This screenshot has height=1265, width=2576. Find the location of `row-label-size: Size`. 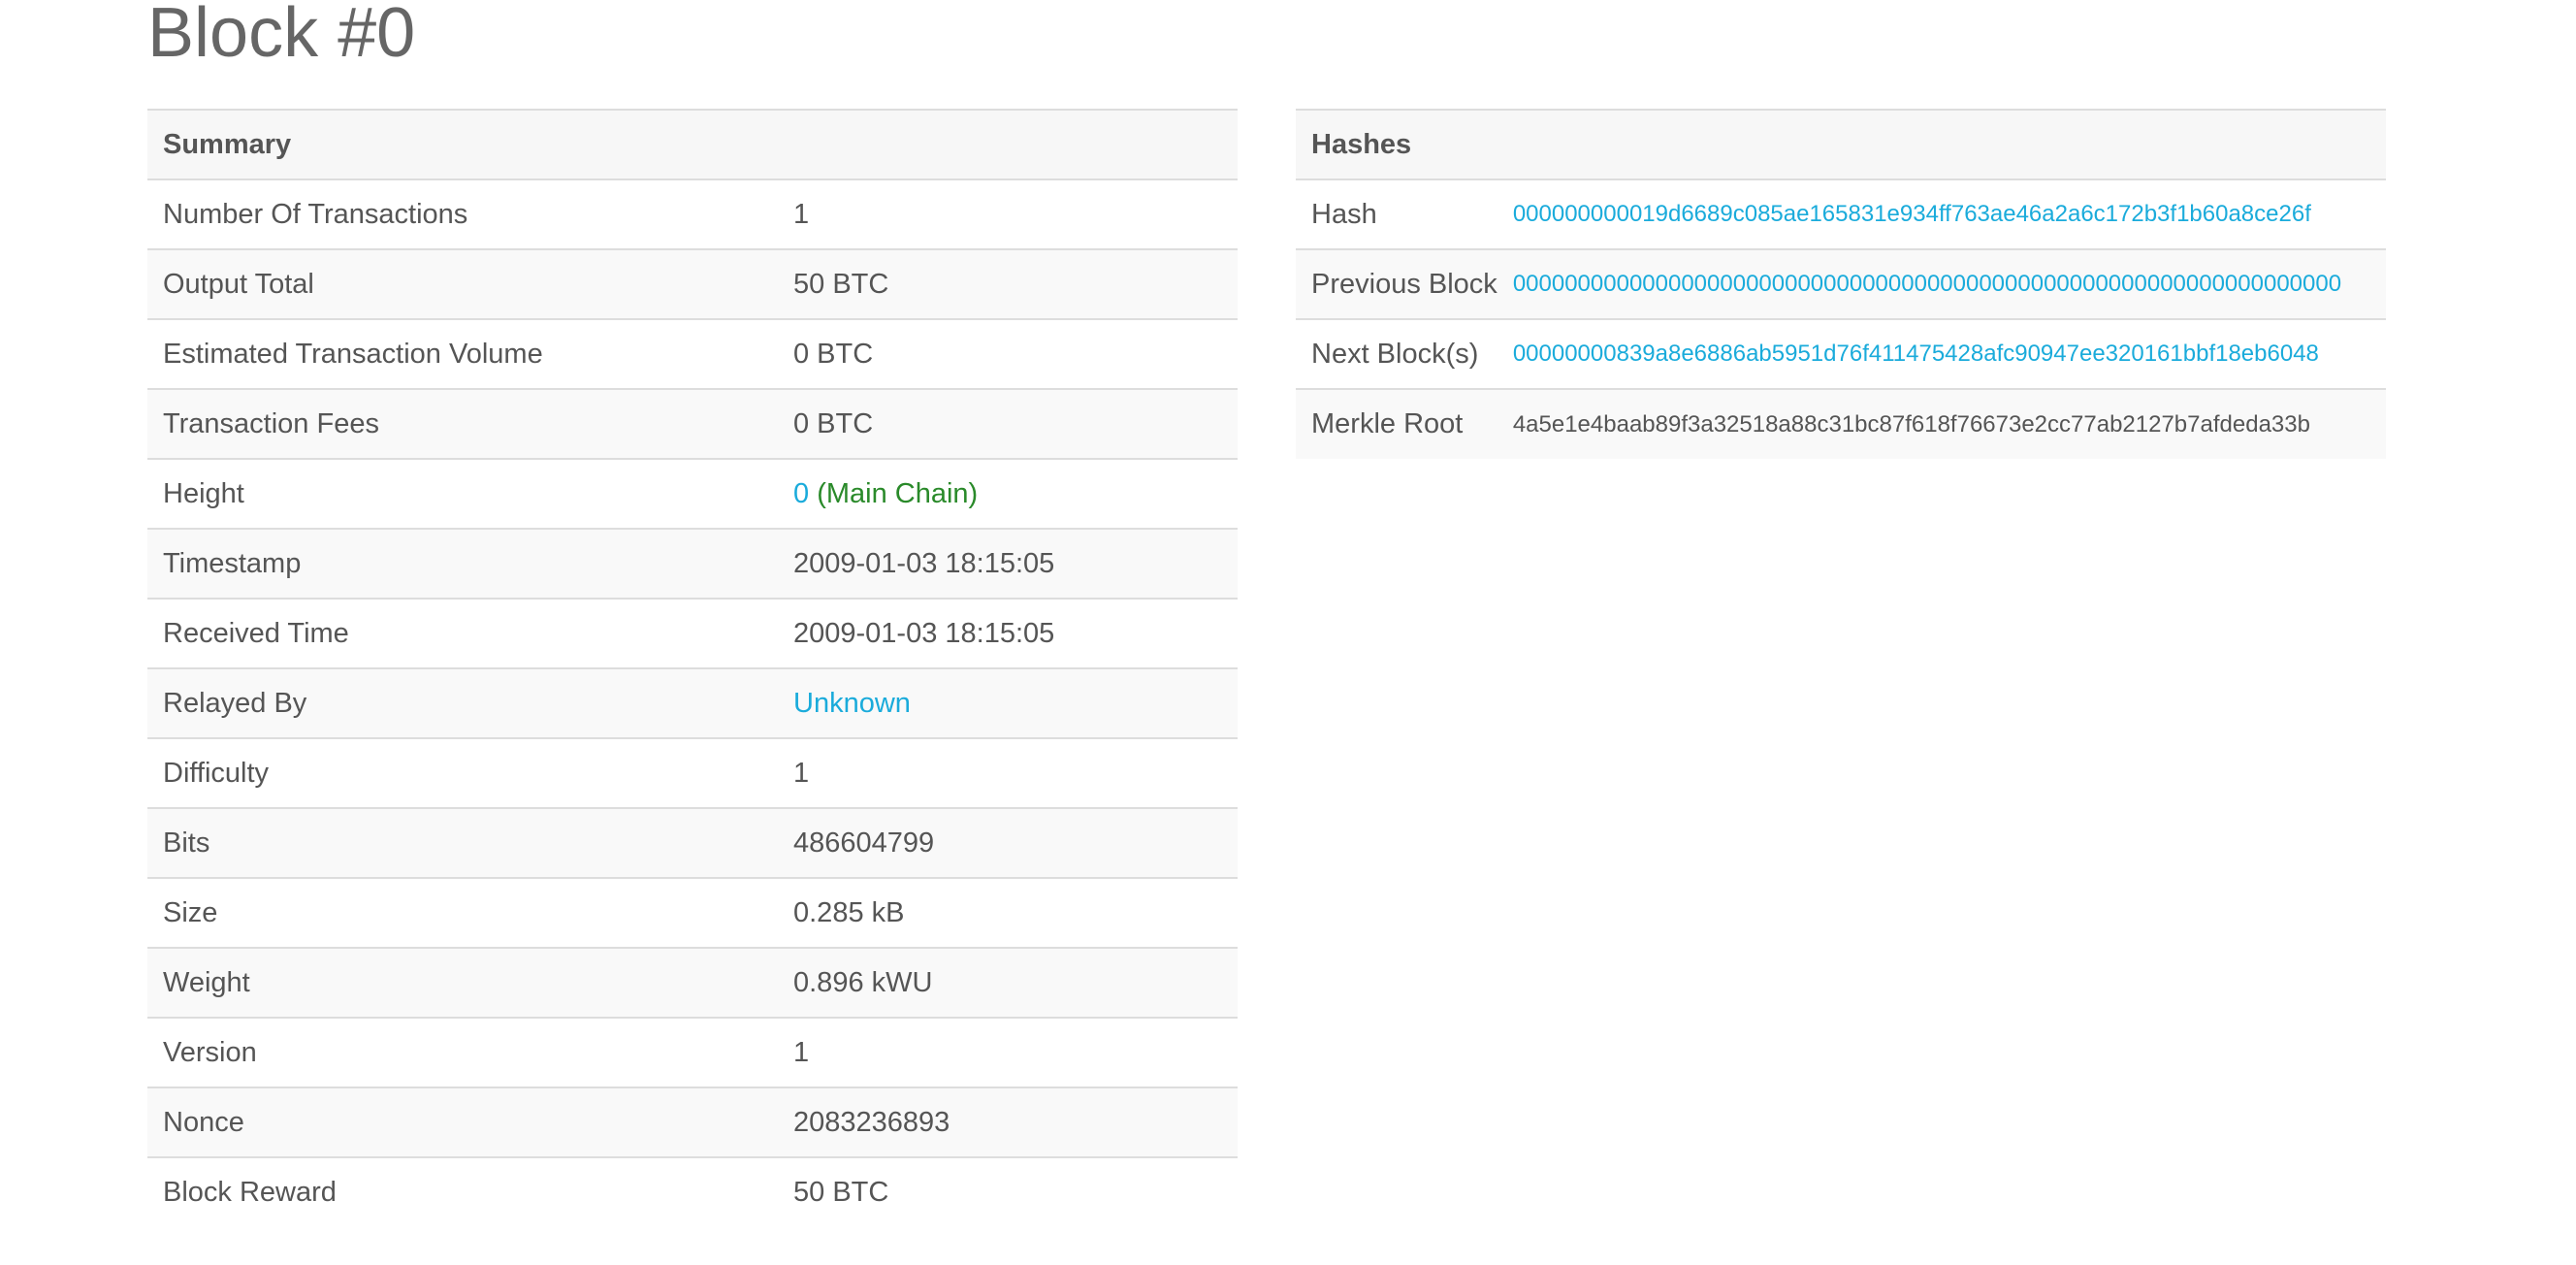

row-label-size: Size is located at coordinates (462, 913).